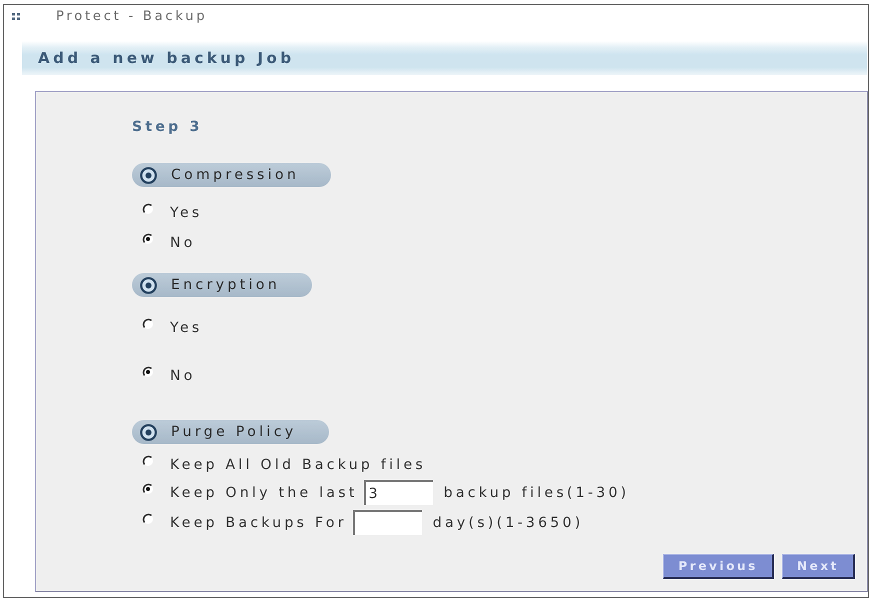 The height and width of the screenshot is (601, 873). Describe the element at coordinates (508, 522) in the screenshot. I see `range-hint: day(s)(1-3650)` at that location.